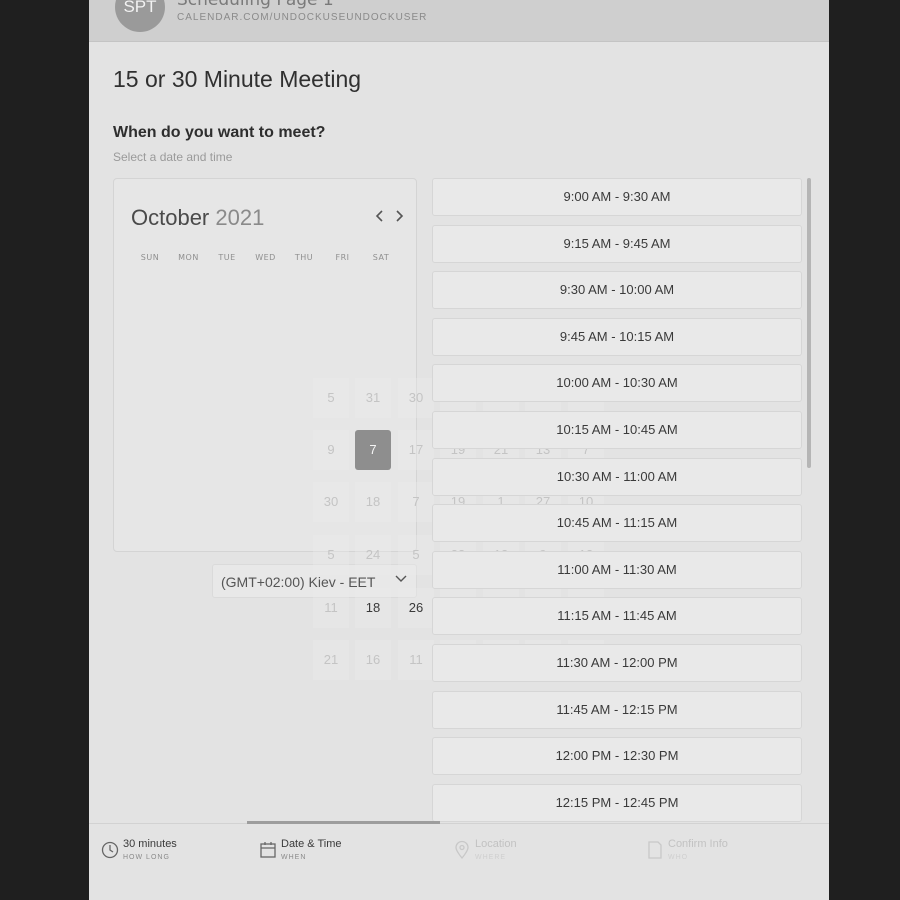  I want to click on month-title: October 2021, so click(197, 218).